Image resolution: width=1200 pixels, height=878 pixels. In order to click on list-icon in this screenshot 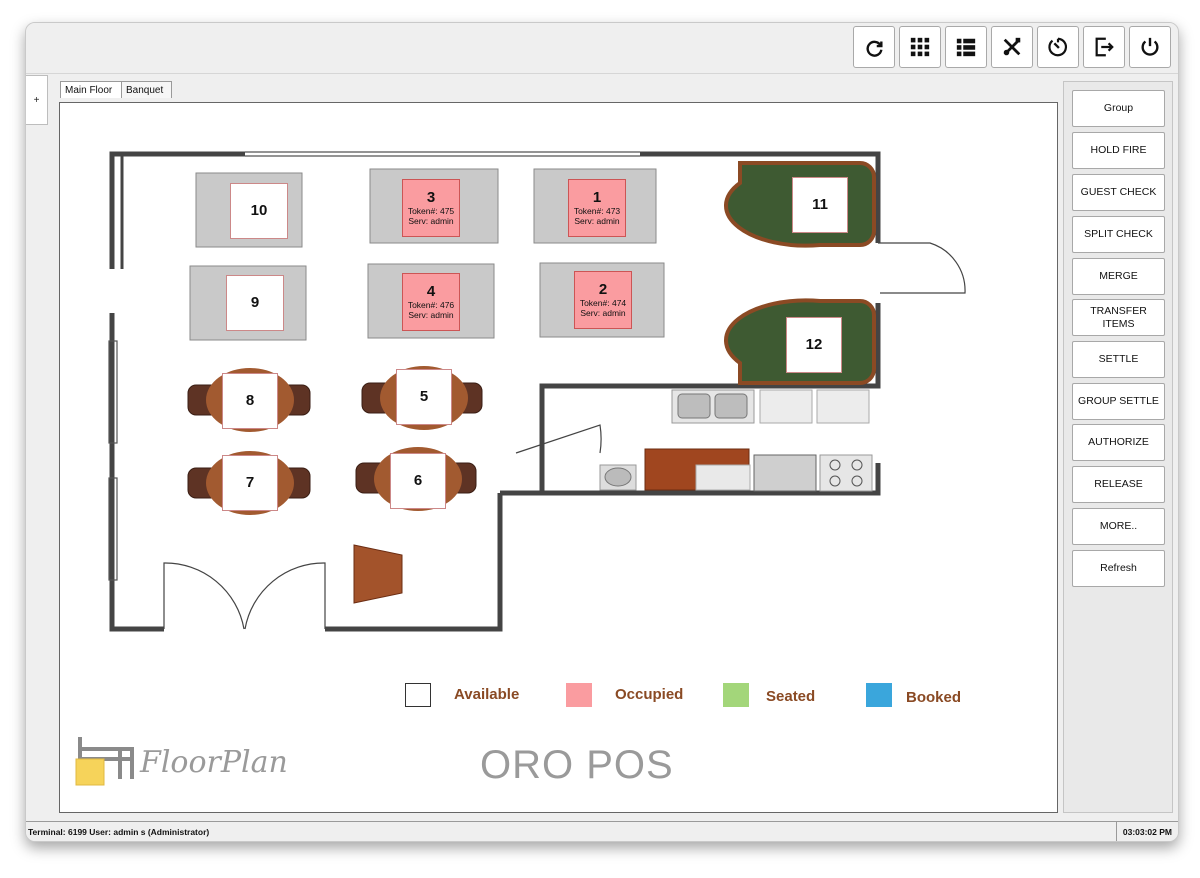, I will do `click(966, 47)`.